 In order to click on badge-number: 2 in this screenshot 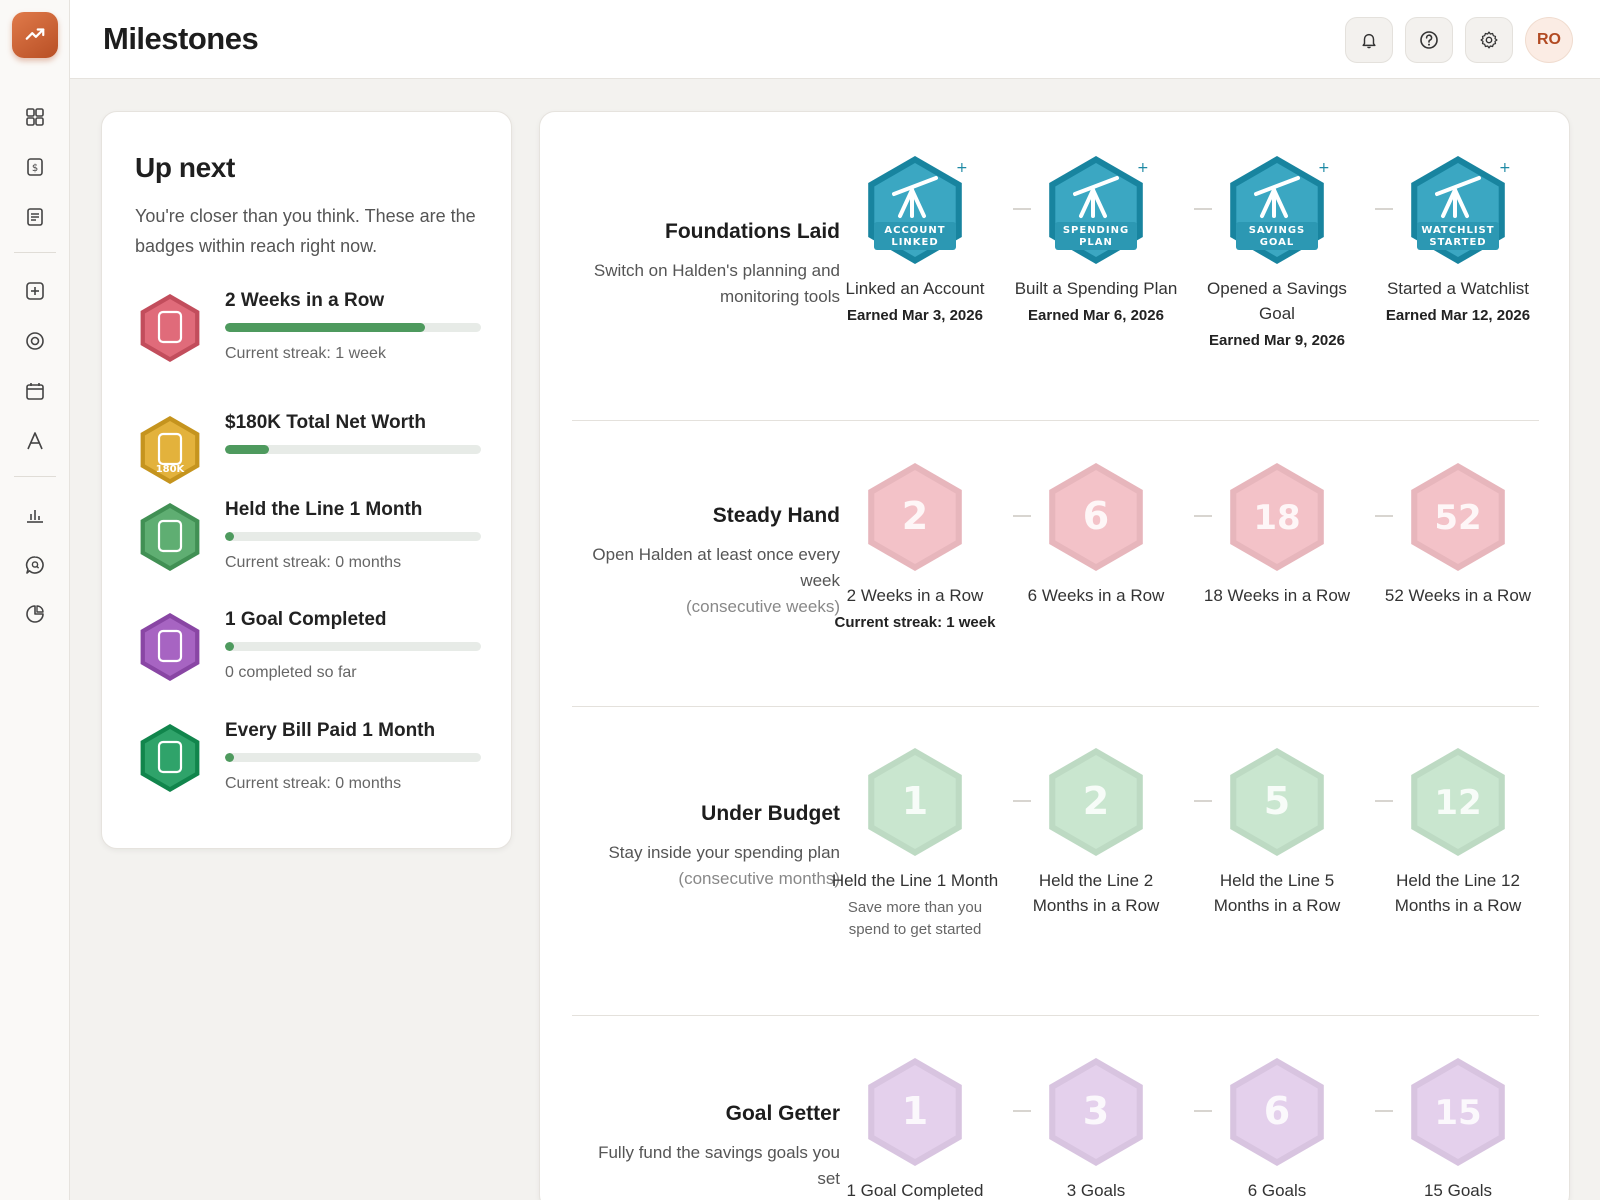, I will do `click(1096, 801)`.